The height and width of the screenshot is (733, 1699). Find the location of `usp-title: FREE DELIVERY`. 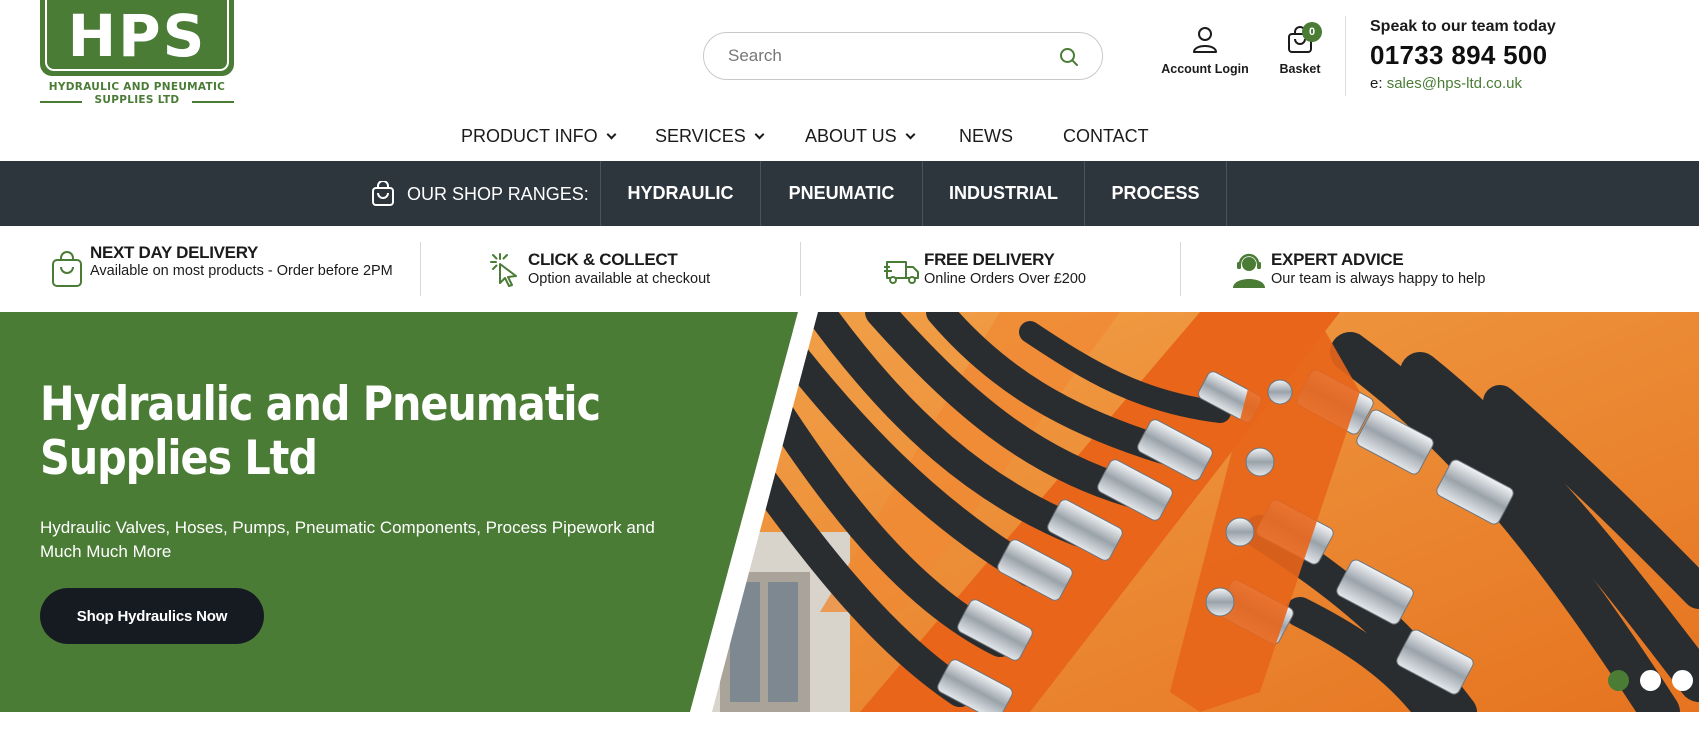

usp-title: FREE DELIVERY is located at coordinates (989, 259).